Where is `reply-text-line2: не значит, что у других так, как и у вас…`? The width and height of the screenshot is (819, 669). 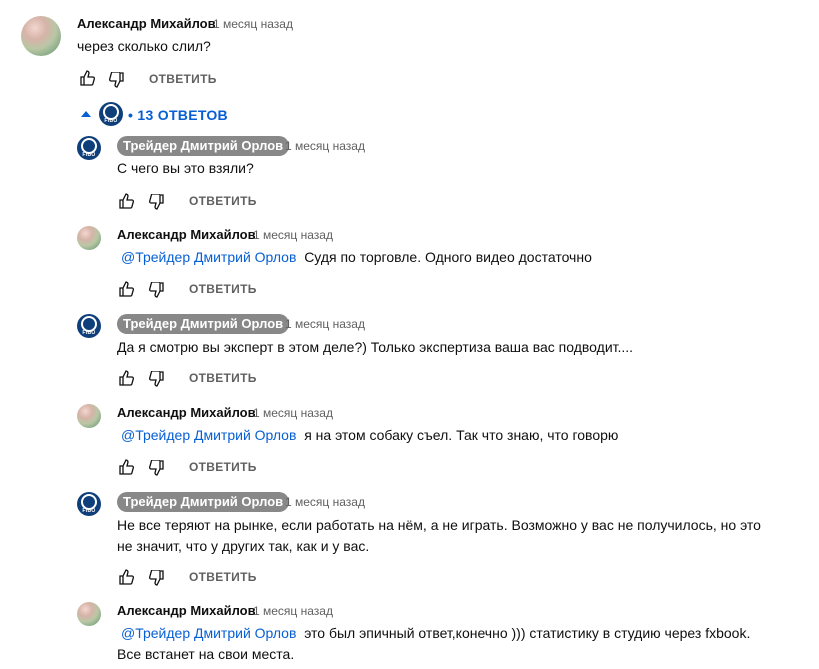
reply-text-line2: не значит, что у других так, как и у вас… is located at coordinates (243, 546).